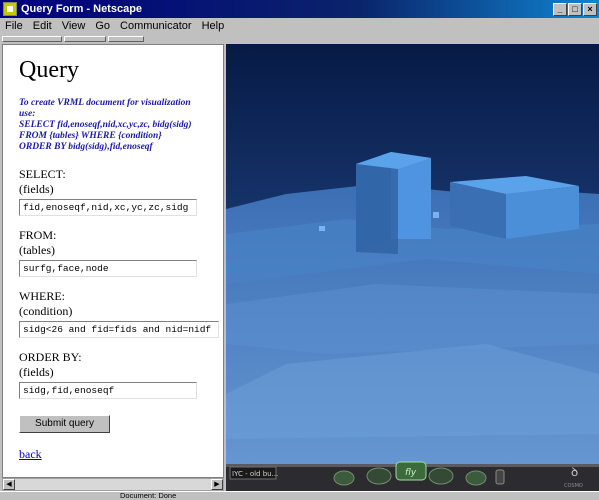 This screenshot has height=500, width=599. I want to click on instruction-line: ORDER BY bidg(sidg),fid,enoseqf, so click(86, 147).